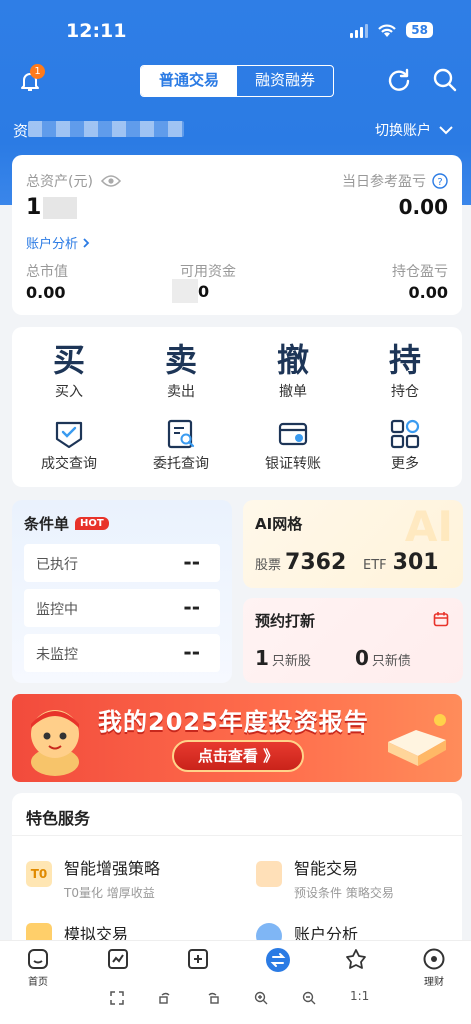 Image resolution: width=471 pixels, height=1024 pixels. Describe the element at coordinates (235, 29) in the screenshot. I see `status-bar: 12:11 58` at that location.